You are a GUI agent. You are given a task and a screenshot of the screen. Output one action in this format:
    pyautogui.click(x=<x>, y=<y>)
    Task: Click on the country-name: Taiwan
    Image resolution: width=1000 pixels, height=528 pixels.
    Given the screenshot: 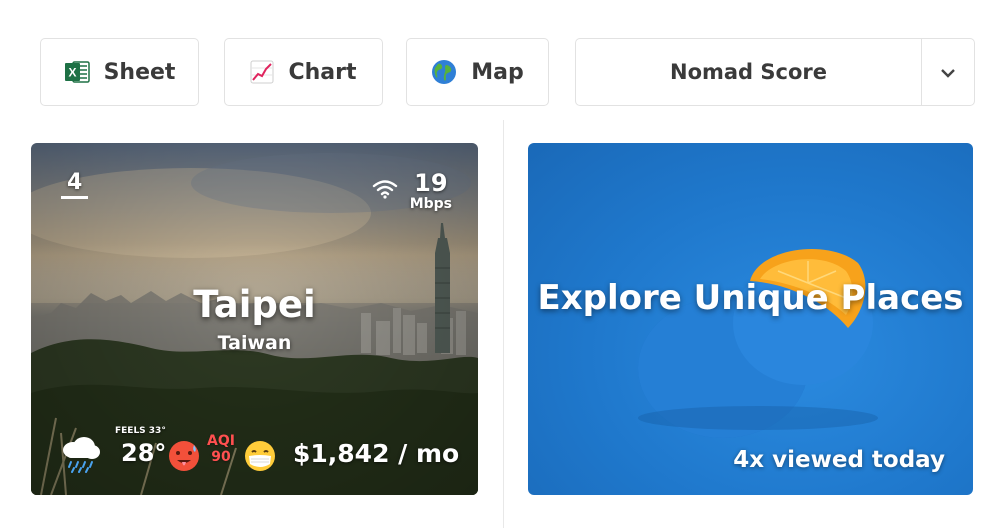 What is the action you would take?
    pyautogui.click(x=254, y=343)
    